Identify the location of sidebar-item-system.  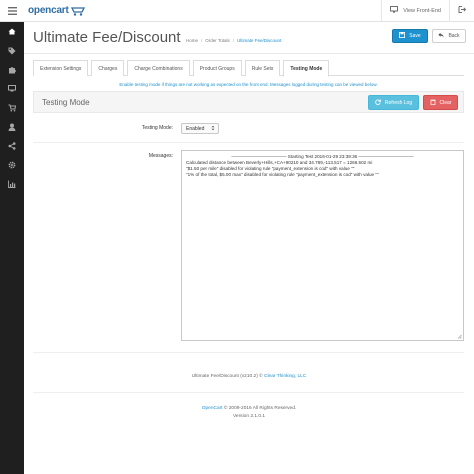
(12, 164).